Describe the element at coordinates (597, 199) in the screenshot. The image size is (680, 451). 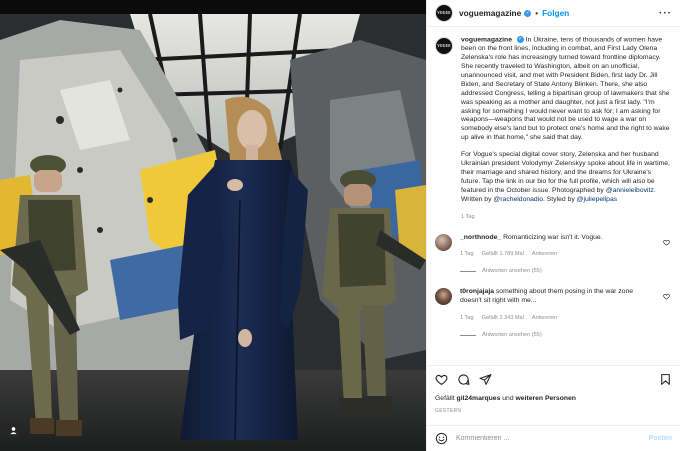
I see `mention-stylist: @juliepelipas` at that location.